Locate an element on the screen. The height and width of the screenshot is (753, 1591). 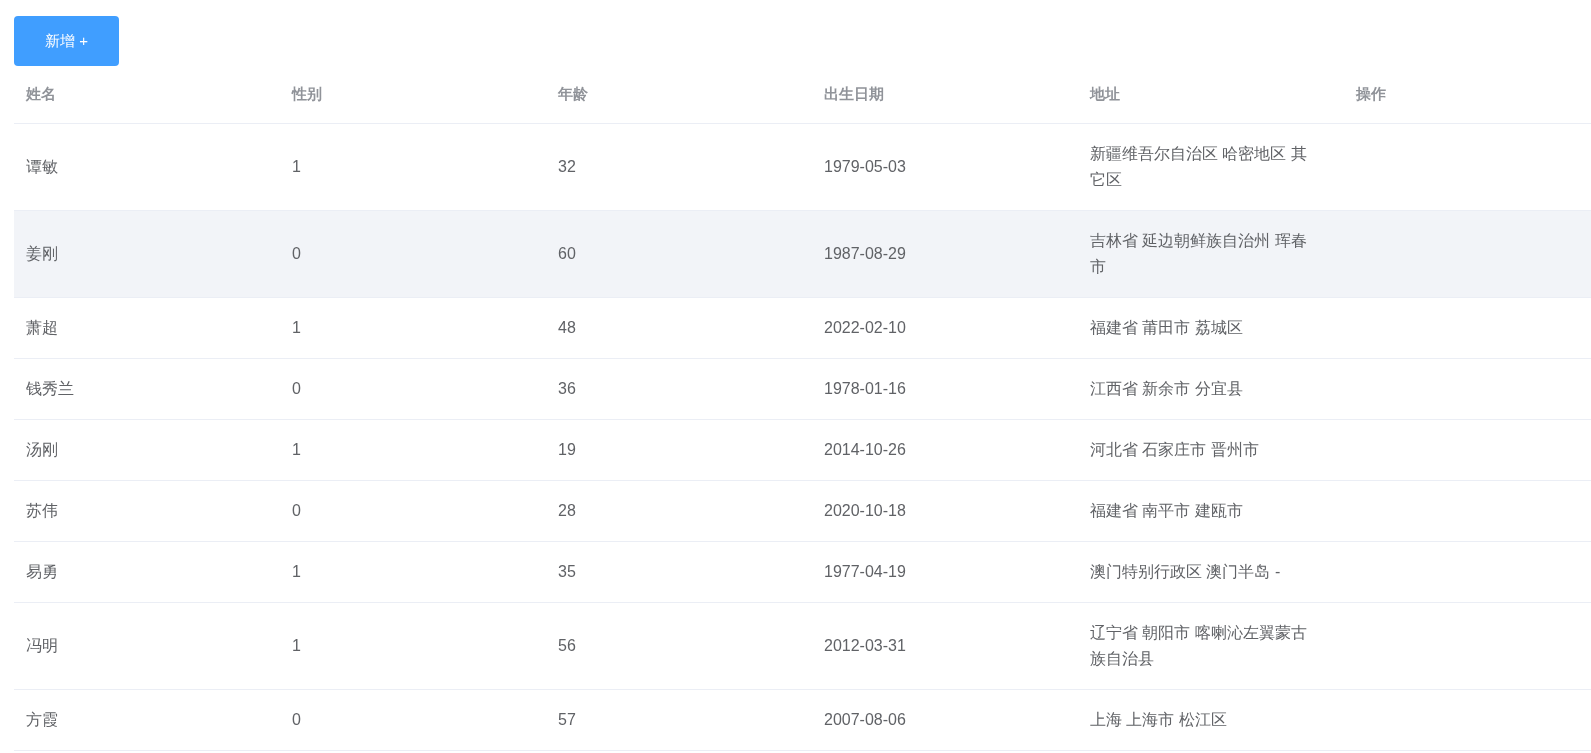
table-cell-text: 江西省 新余市 分宜县 is located at coordinates (1166, 389).